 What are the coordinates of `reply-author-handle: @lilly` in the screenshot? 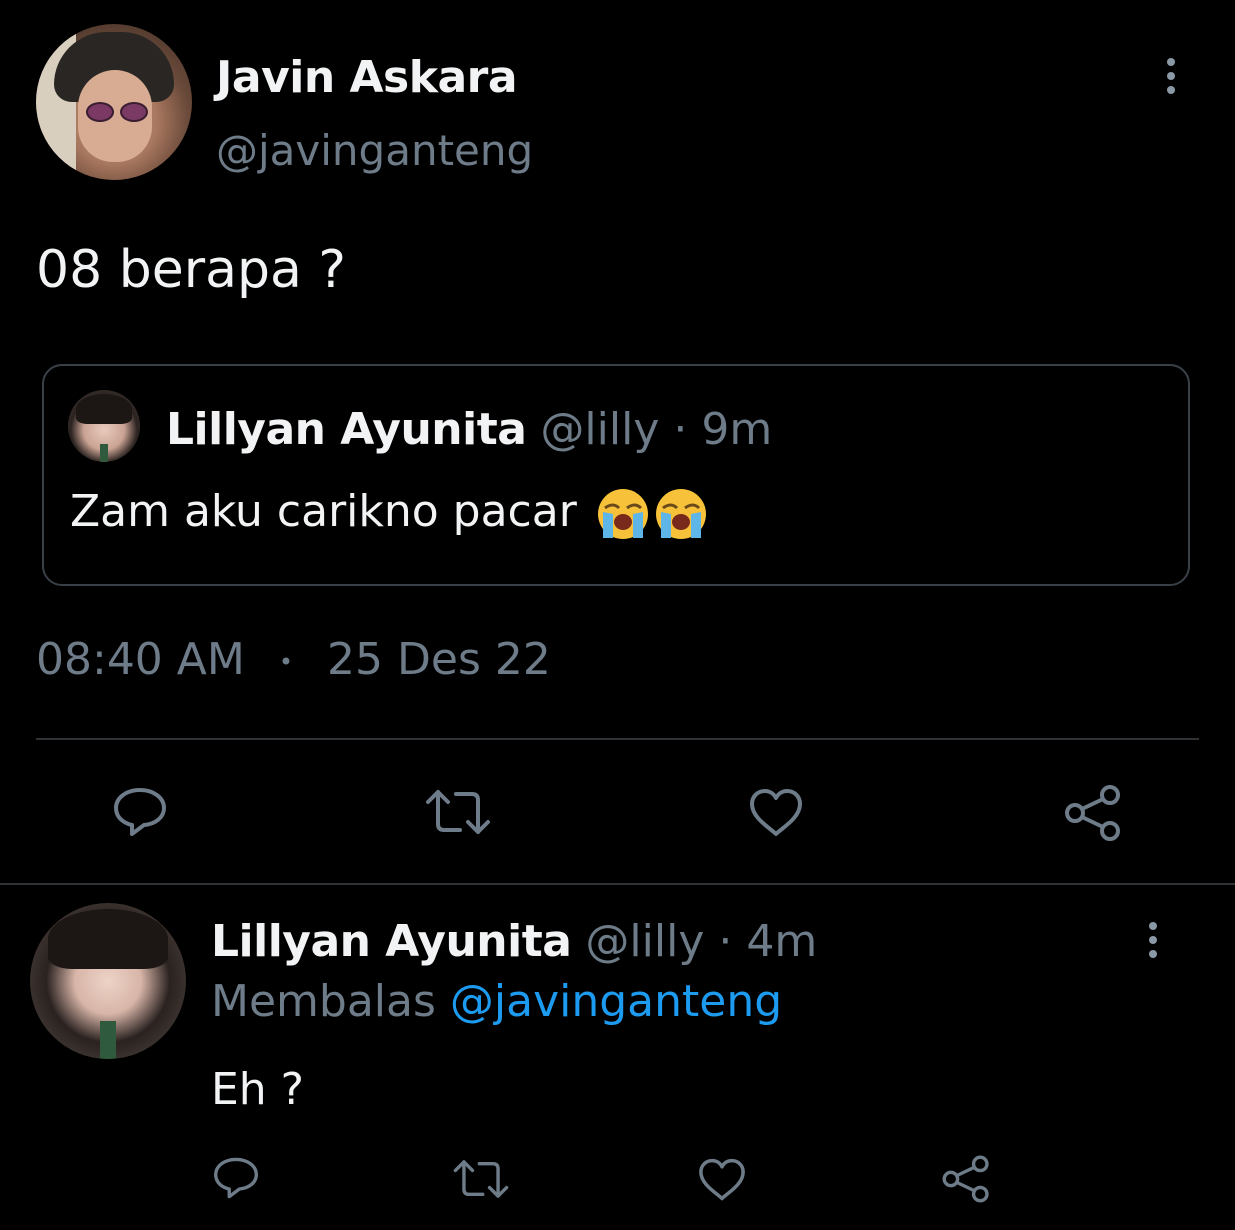 It's located at (644, 941).